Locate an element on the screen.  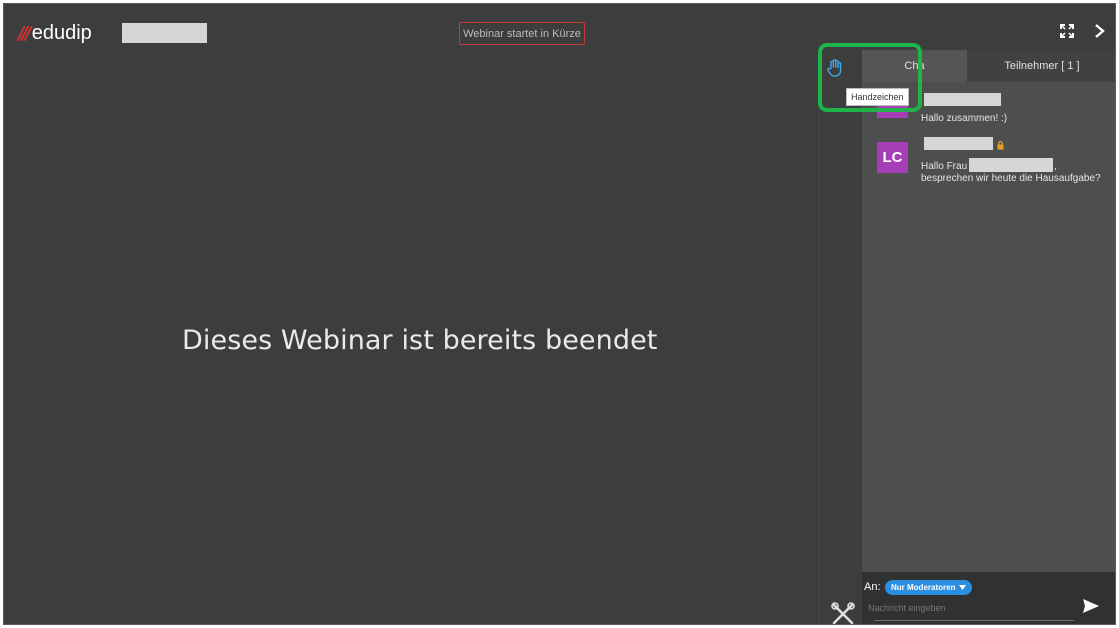
chevron-right-icon is located at coordinates (1100, 31).